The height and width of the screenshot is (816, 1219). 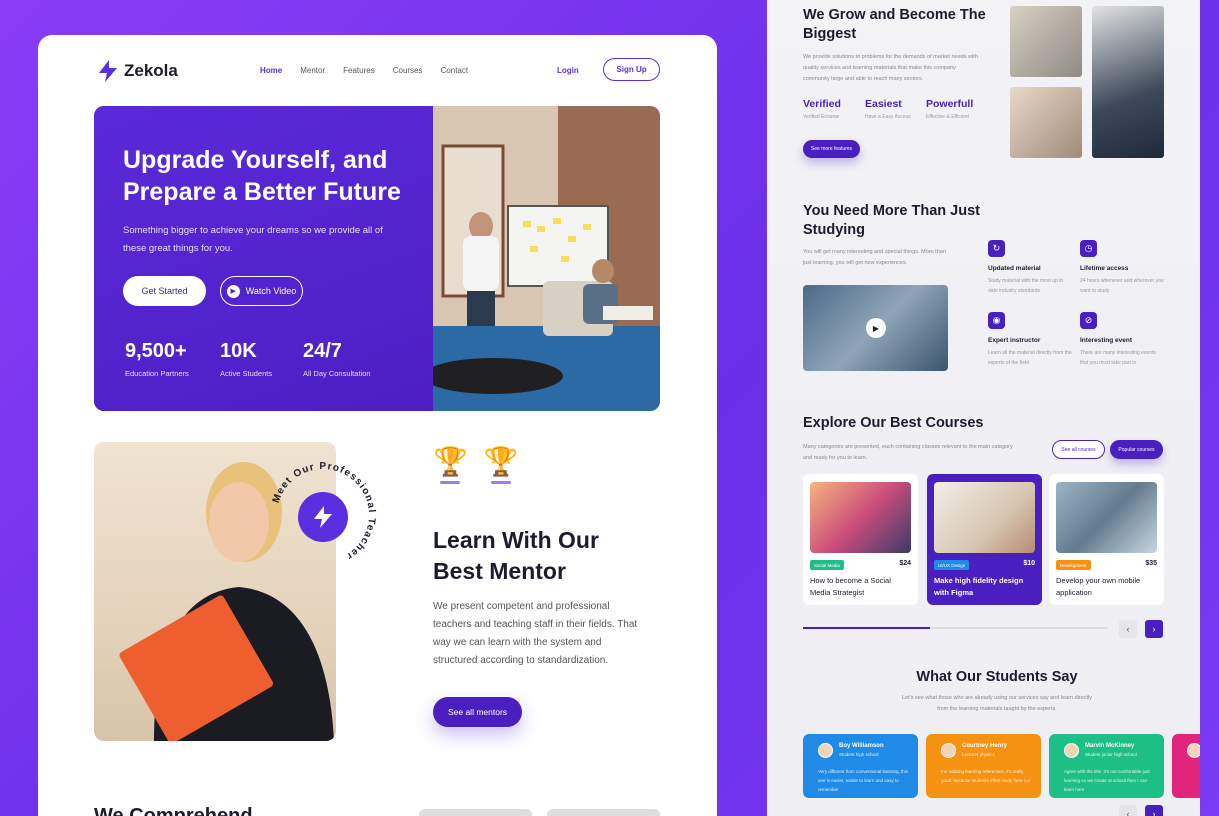 What do you see at coordinates (1078, 449) in the screenshot?
I see `see-all-courses-button: See all courses` at bounding box center [1078, 449].